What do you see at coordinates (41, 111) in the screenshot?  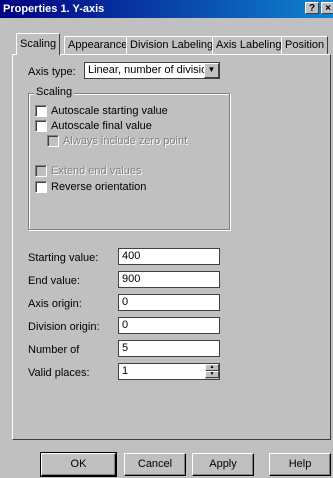 I see `autoscale-start-checkbox` at bounding box center [41, 111].